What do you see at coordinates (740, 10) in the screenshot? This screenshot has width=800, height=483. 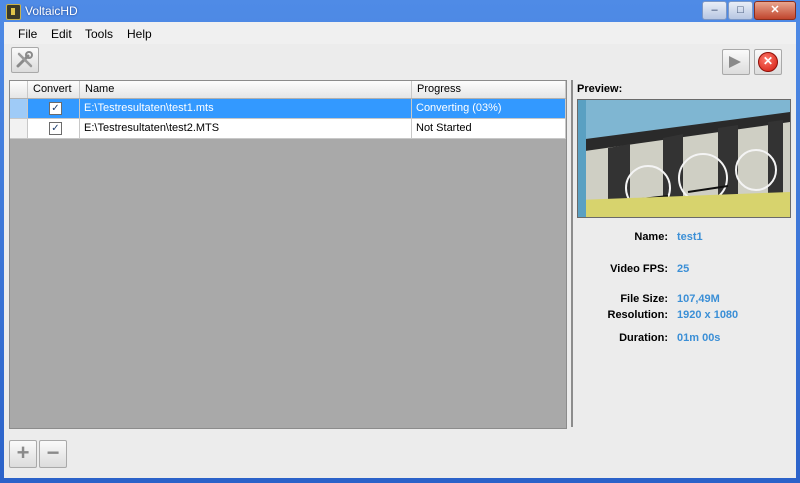 I see `maximize-button: □` at bounding box center [740, 10].